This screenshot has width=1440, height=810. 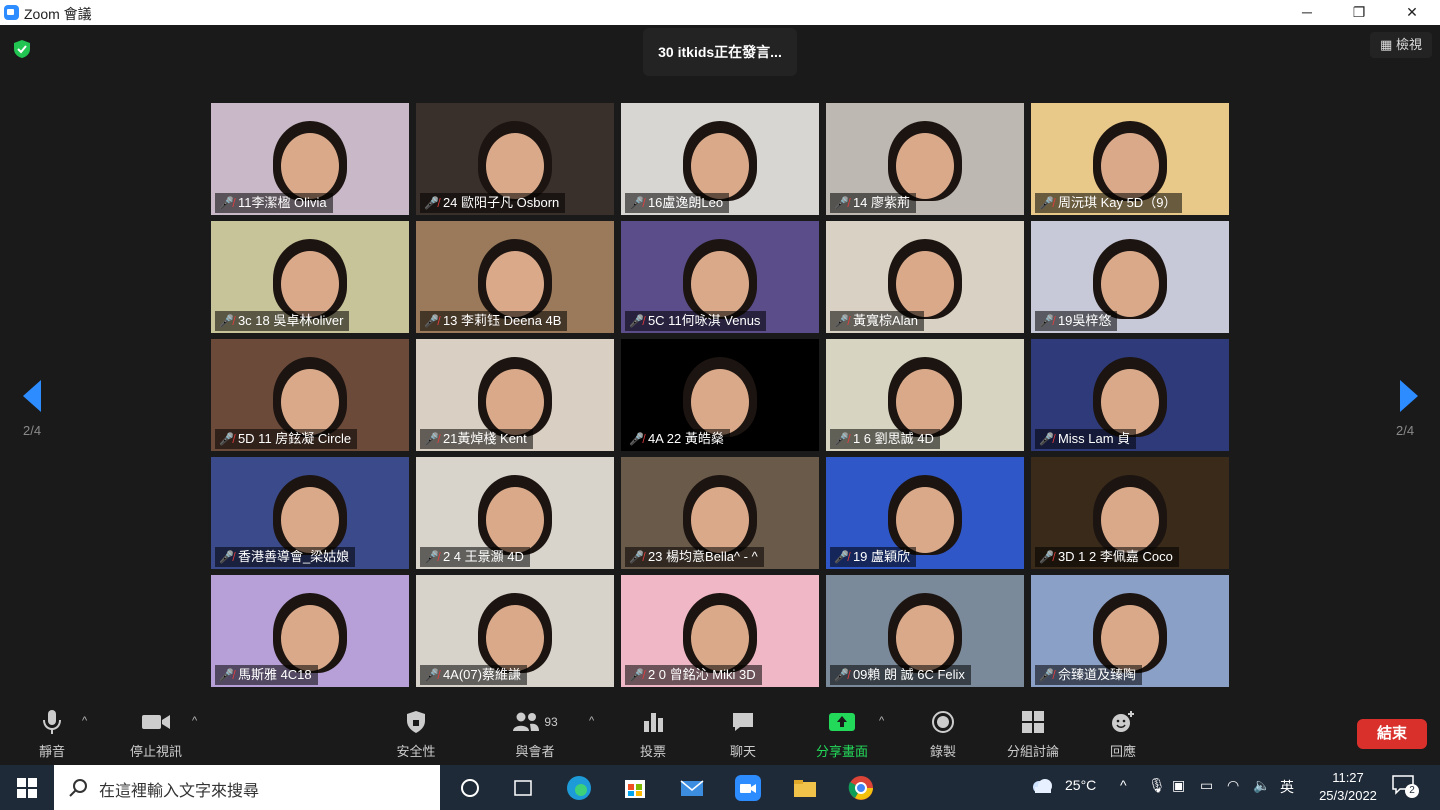 I want to click on video-options-caret-icon: ^, so click(x=194, y=721).